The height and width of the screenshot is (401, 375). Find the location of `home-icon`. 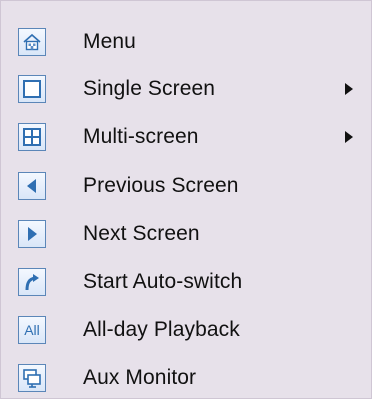

home-icon is located at coordinates (32, 42).